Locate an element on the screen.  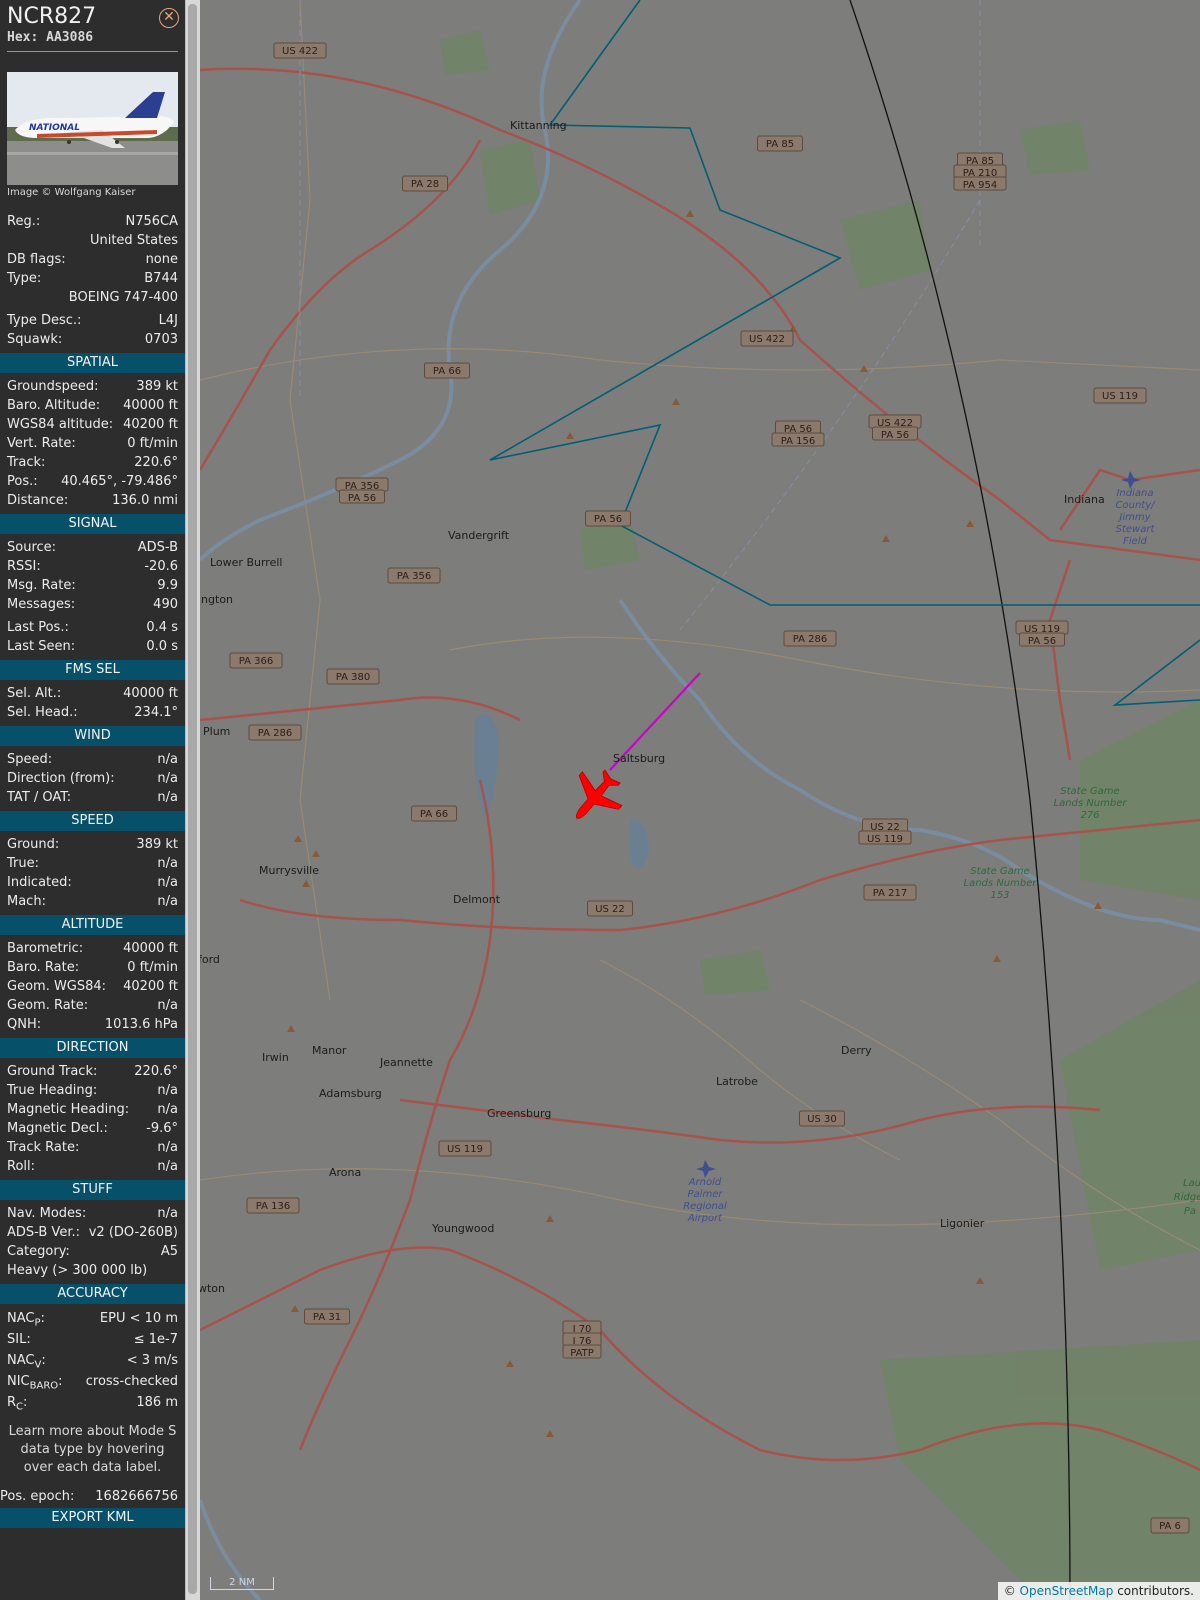
spatial-label: Distance: is located at coordinates (38, 500).